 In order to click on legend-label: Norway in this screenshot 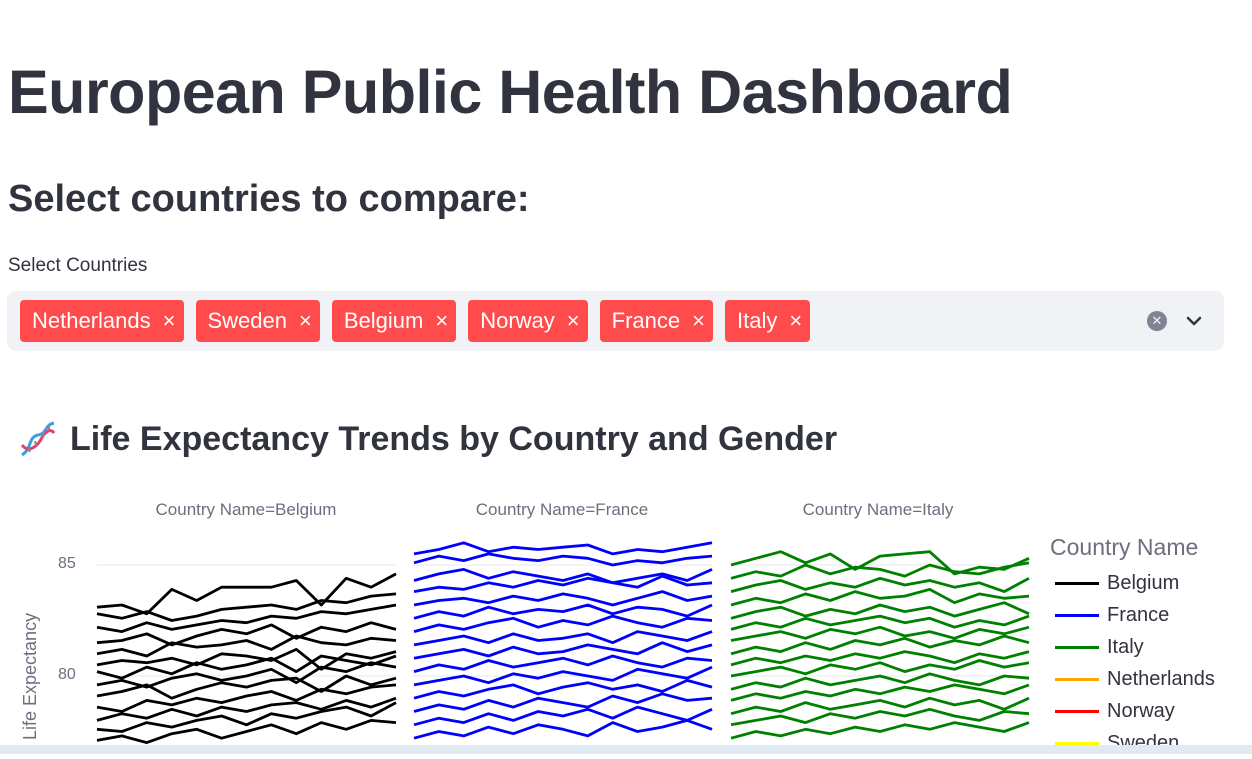, I will do `click(1141, 710)`.